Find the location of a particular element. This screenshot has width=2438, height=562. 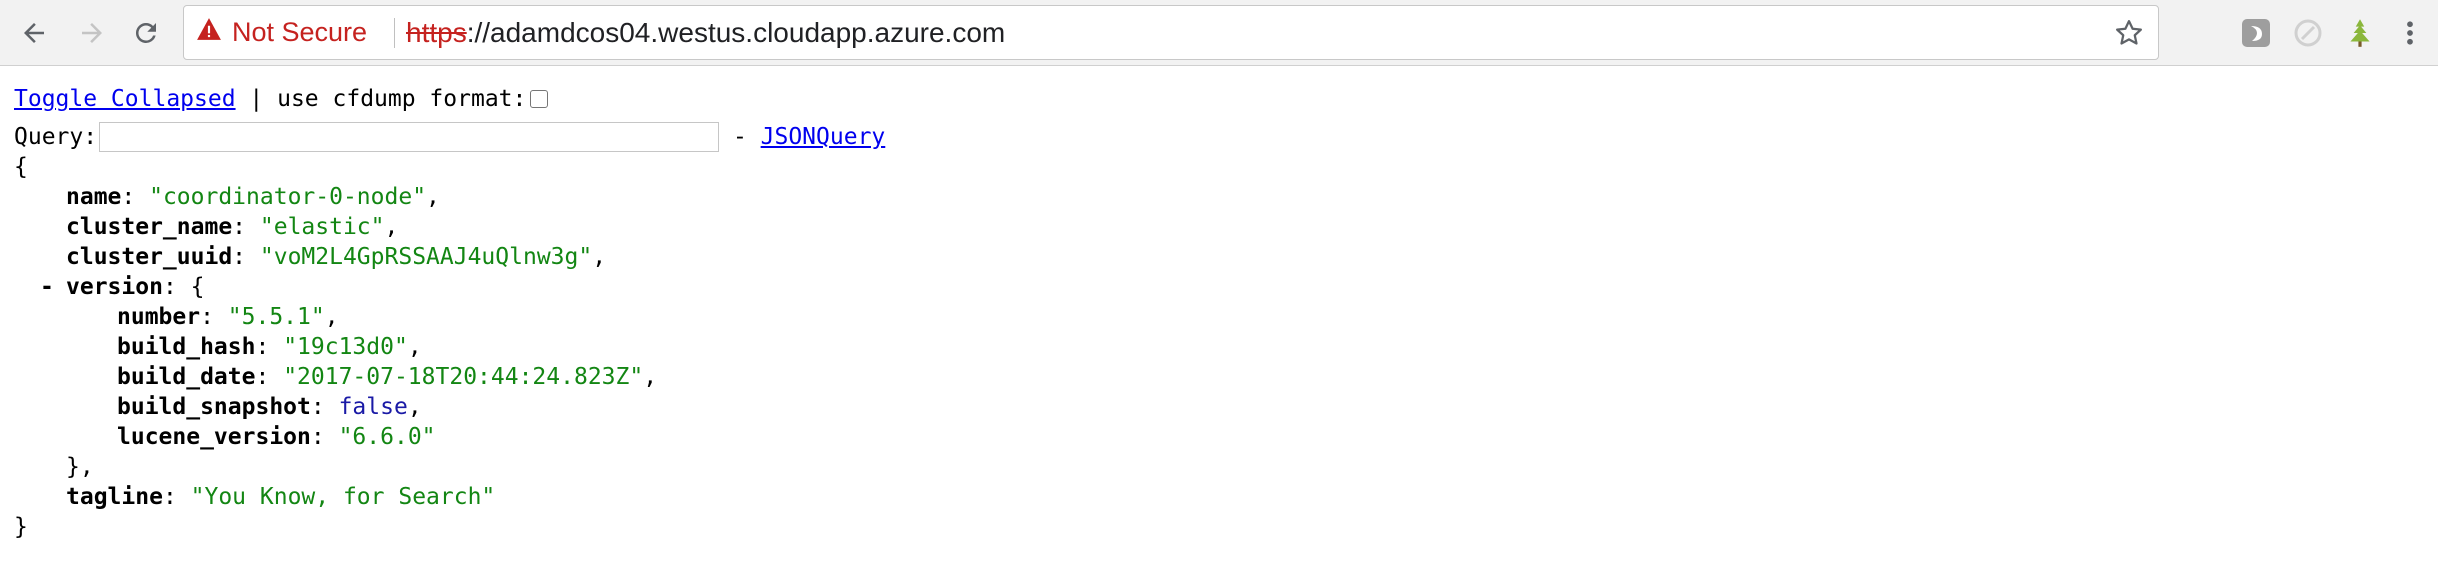

json-string-value: "elastic" is located at coordinates (322, 227).